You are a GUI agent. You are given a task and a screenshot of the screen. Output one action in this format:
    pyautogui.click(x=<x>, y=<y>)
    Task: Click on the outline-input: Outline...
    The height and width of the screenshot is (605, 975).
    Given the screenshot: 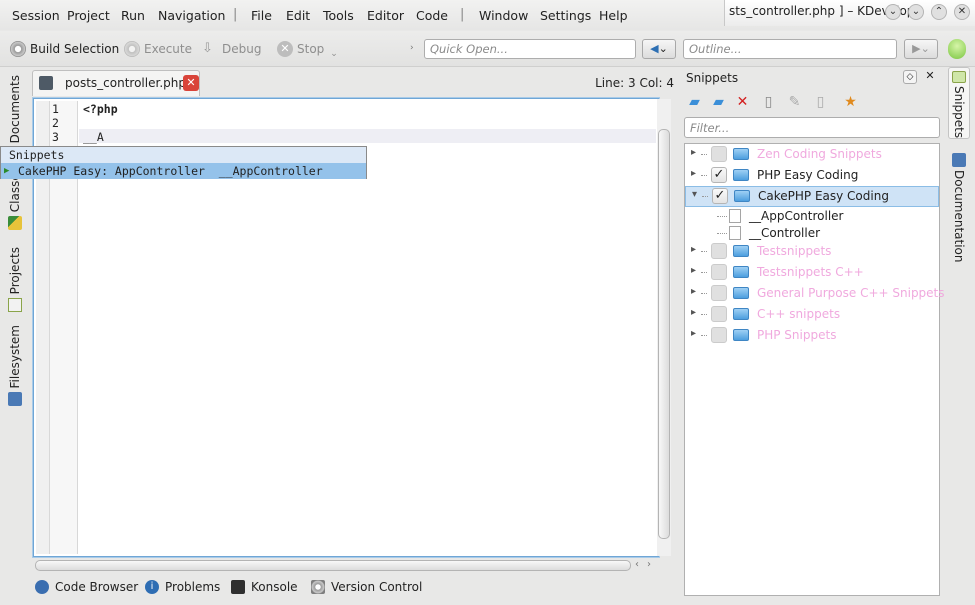 What is the action you would take?
    pyautogui.click(x=790, y=49)
    